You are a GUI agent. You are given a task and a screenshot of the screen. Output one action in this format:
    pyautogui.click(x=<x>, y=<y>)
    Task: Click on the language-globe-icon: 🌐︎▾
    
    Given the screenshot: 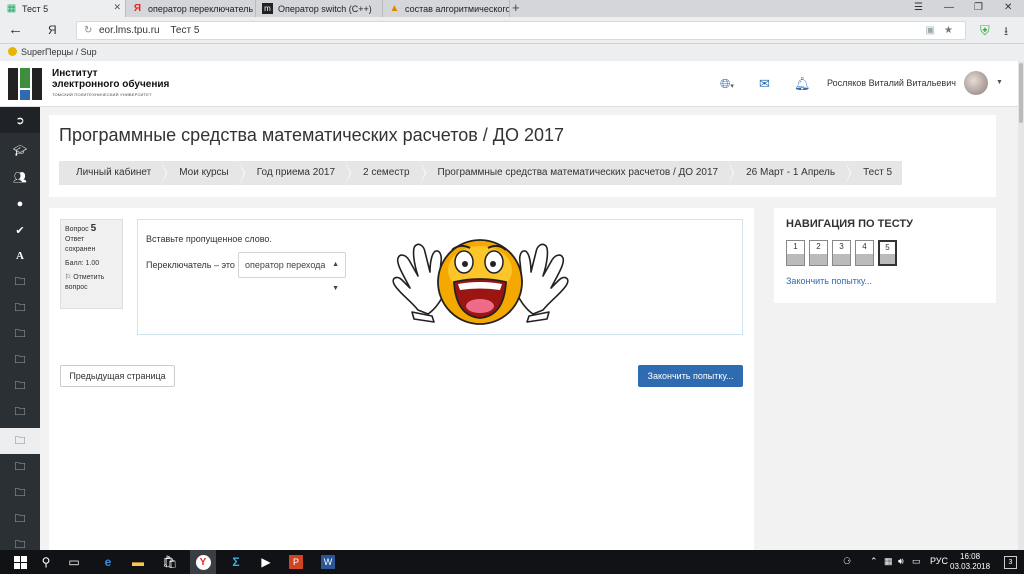 What is the action you would take?
    pyautogui.click(x=727, y=84)
    